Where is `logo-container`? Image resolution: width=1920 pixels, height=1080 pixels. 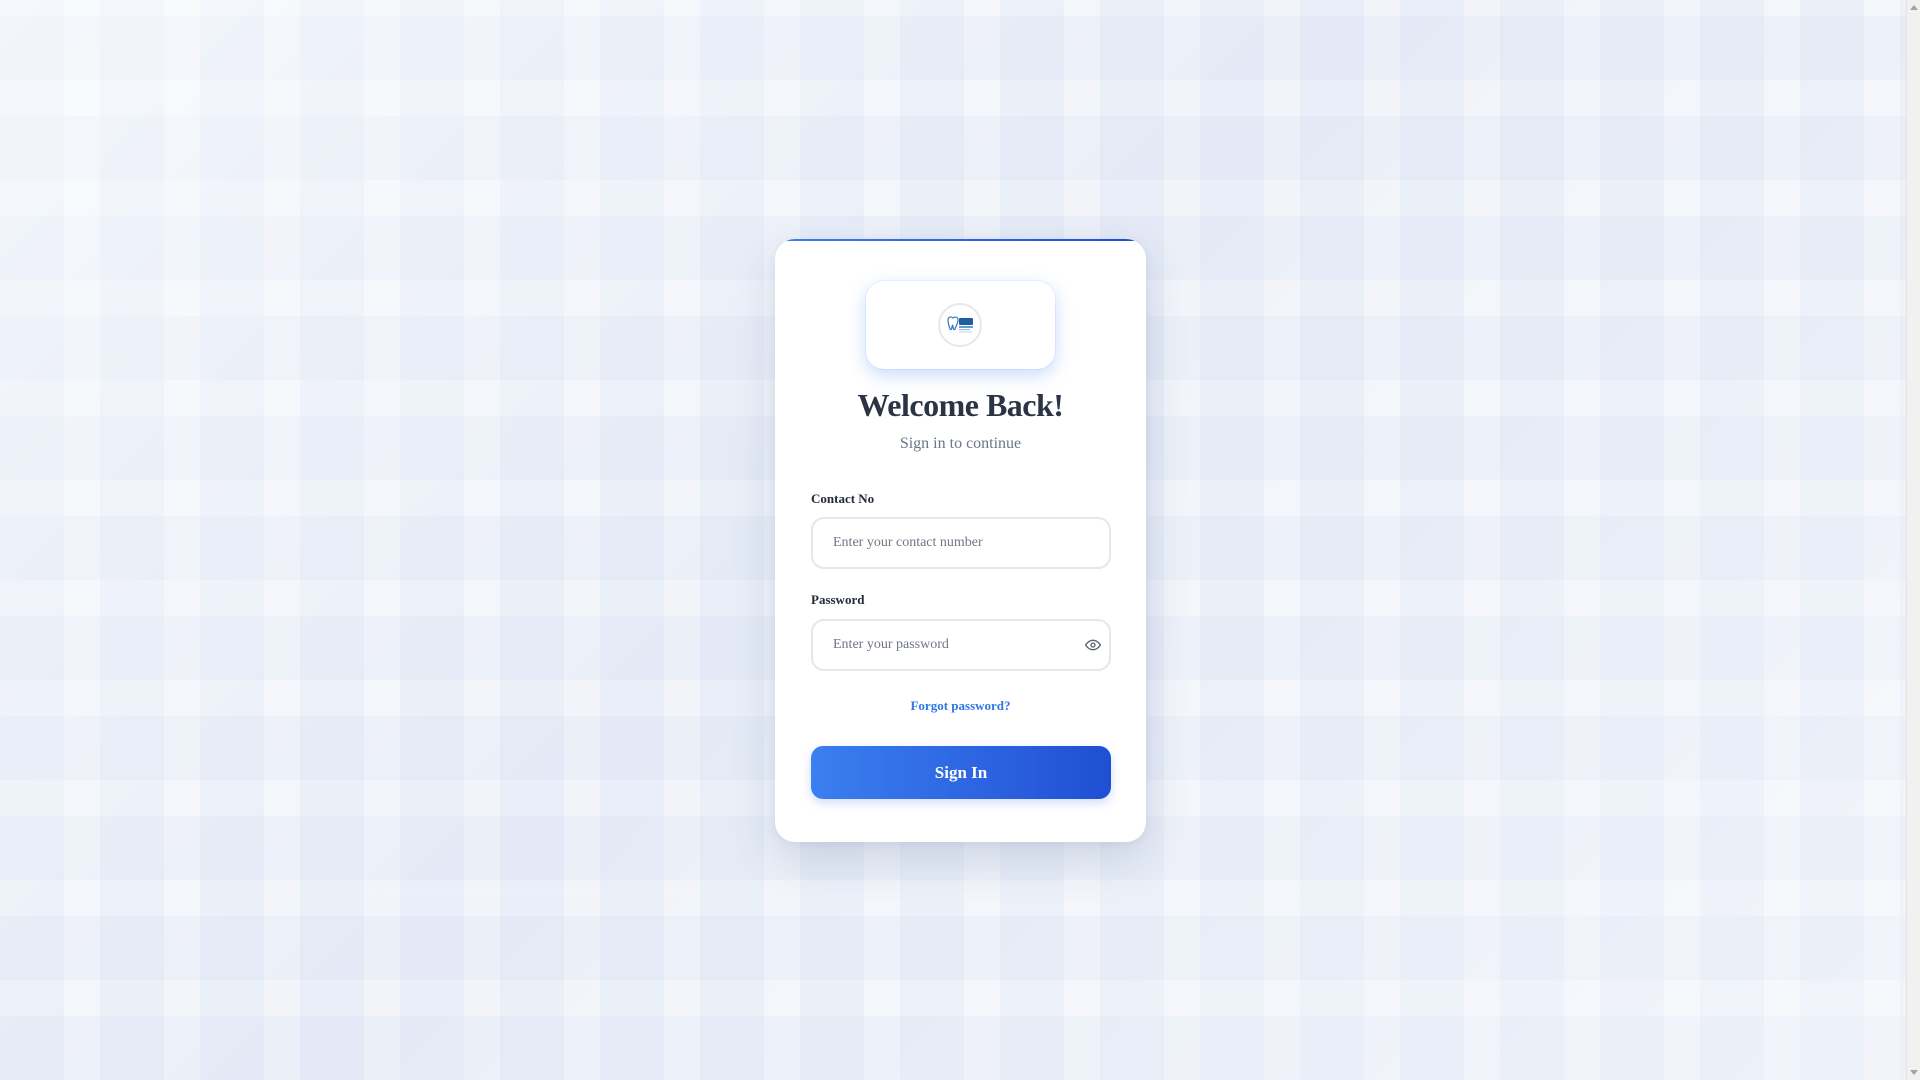 logo-container is located at coordinates (960, 325).